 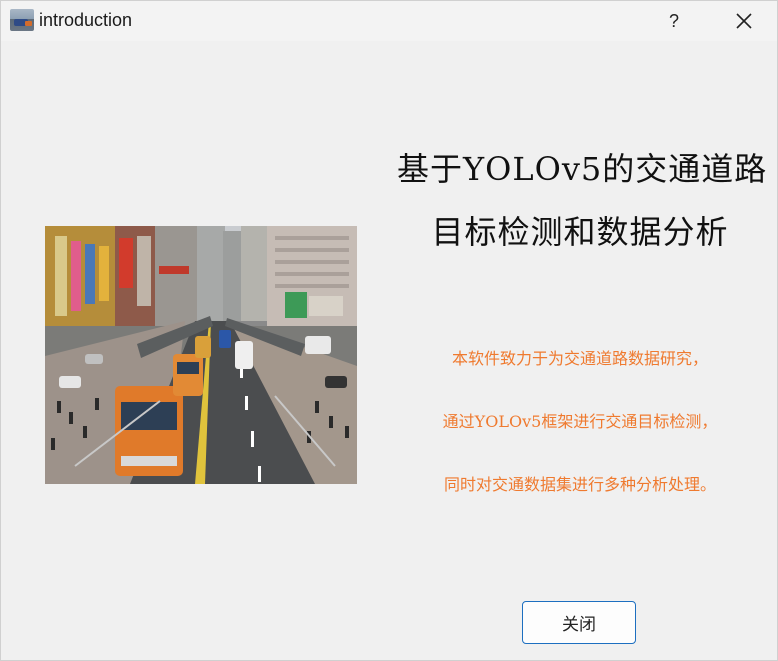 I want to click on heading-line-2: 目标检测和数据分析, so click(x=580, y=232).